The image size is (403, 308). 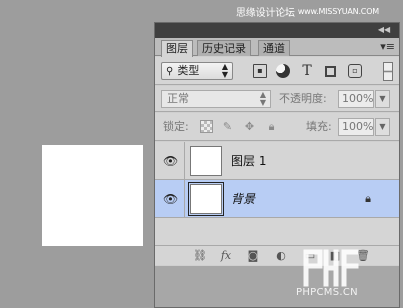 What do you see at coordinates (265, 13) in the screenshot?
I see `watermark-top-text: 思缘设计论坛` at bounding box center [265, 13].